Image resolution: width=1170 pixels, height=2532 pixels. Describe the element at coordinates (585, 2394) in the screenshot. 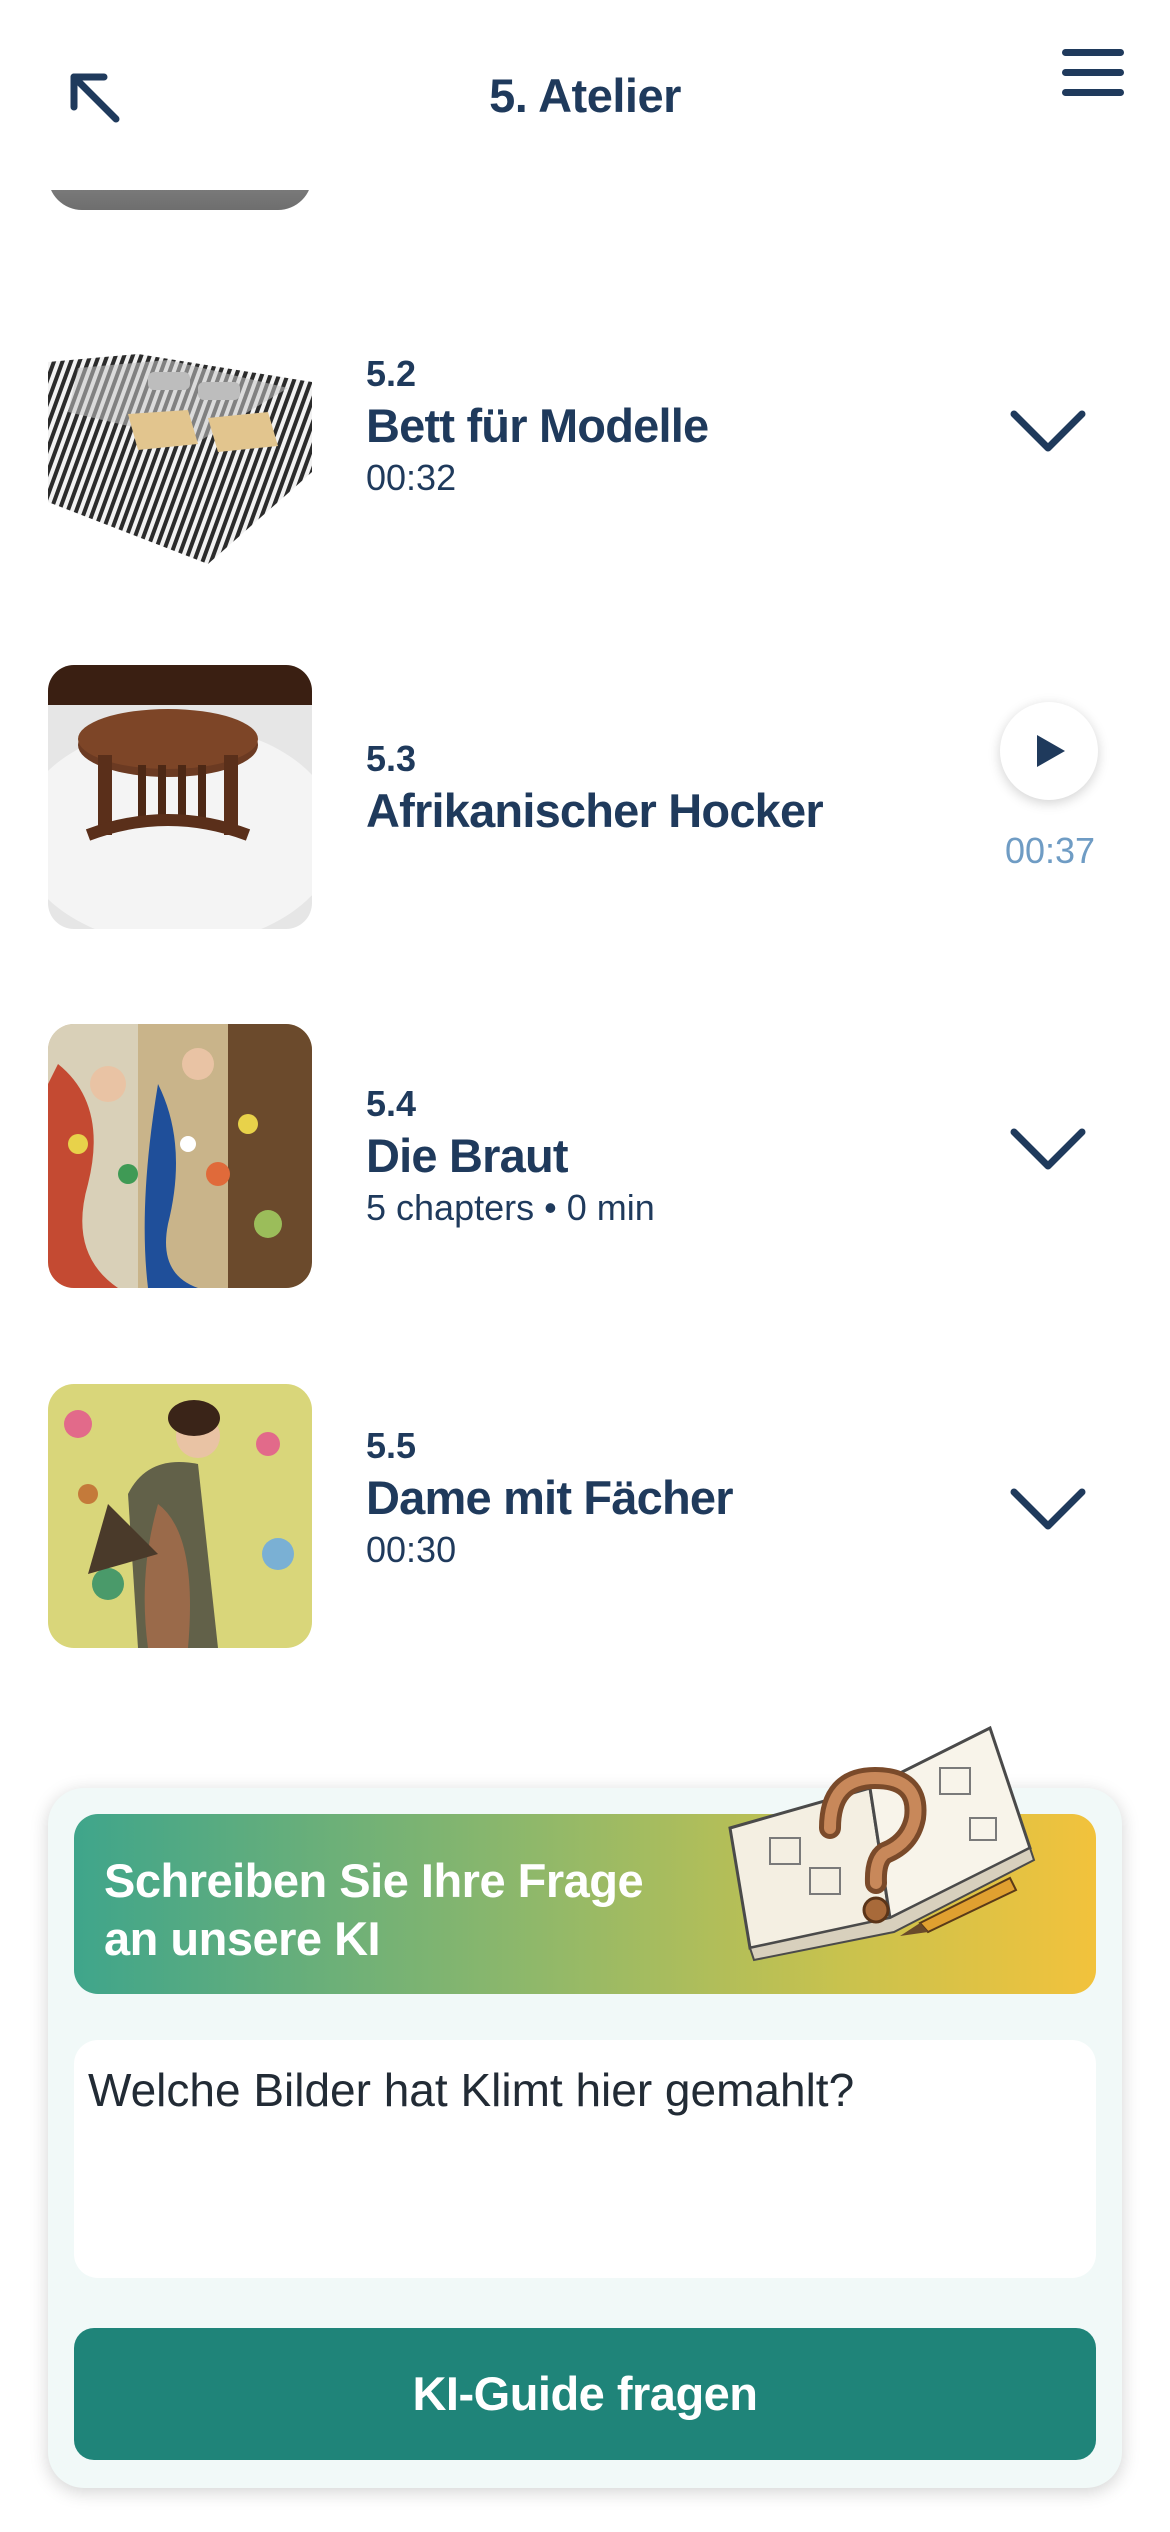

I see `ask-ai-guide-button: KI-Guide fragen` at that location.